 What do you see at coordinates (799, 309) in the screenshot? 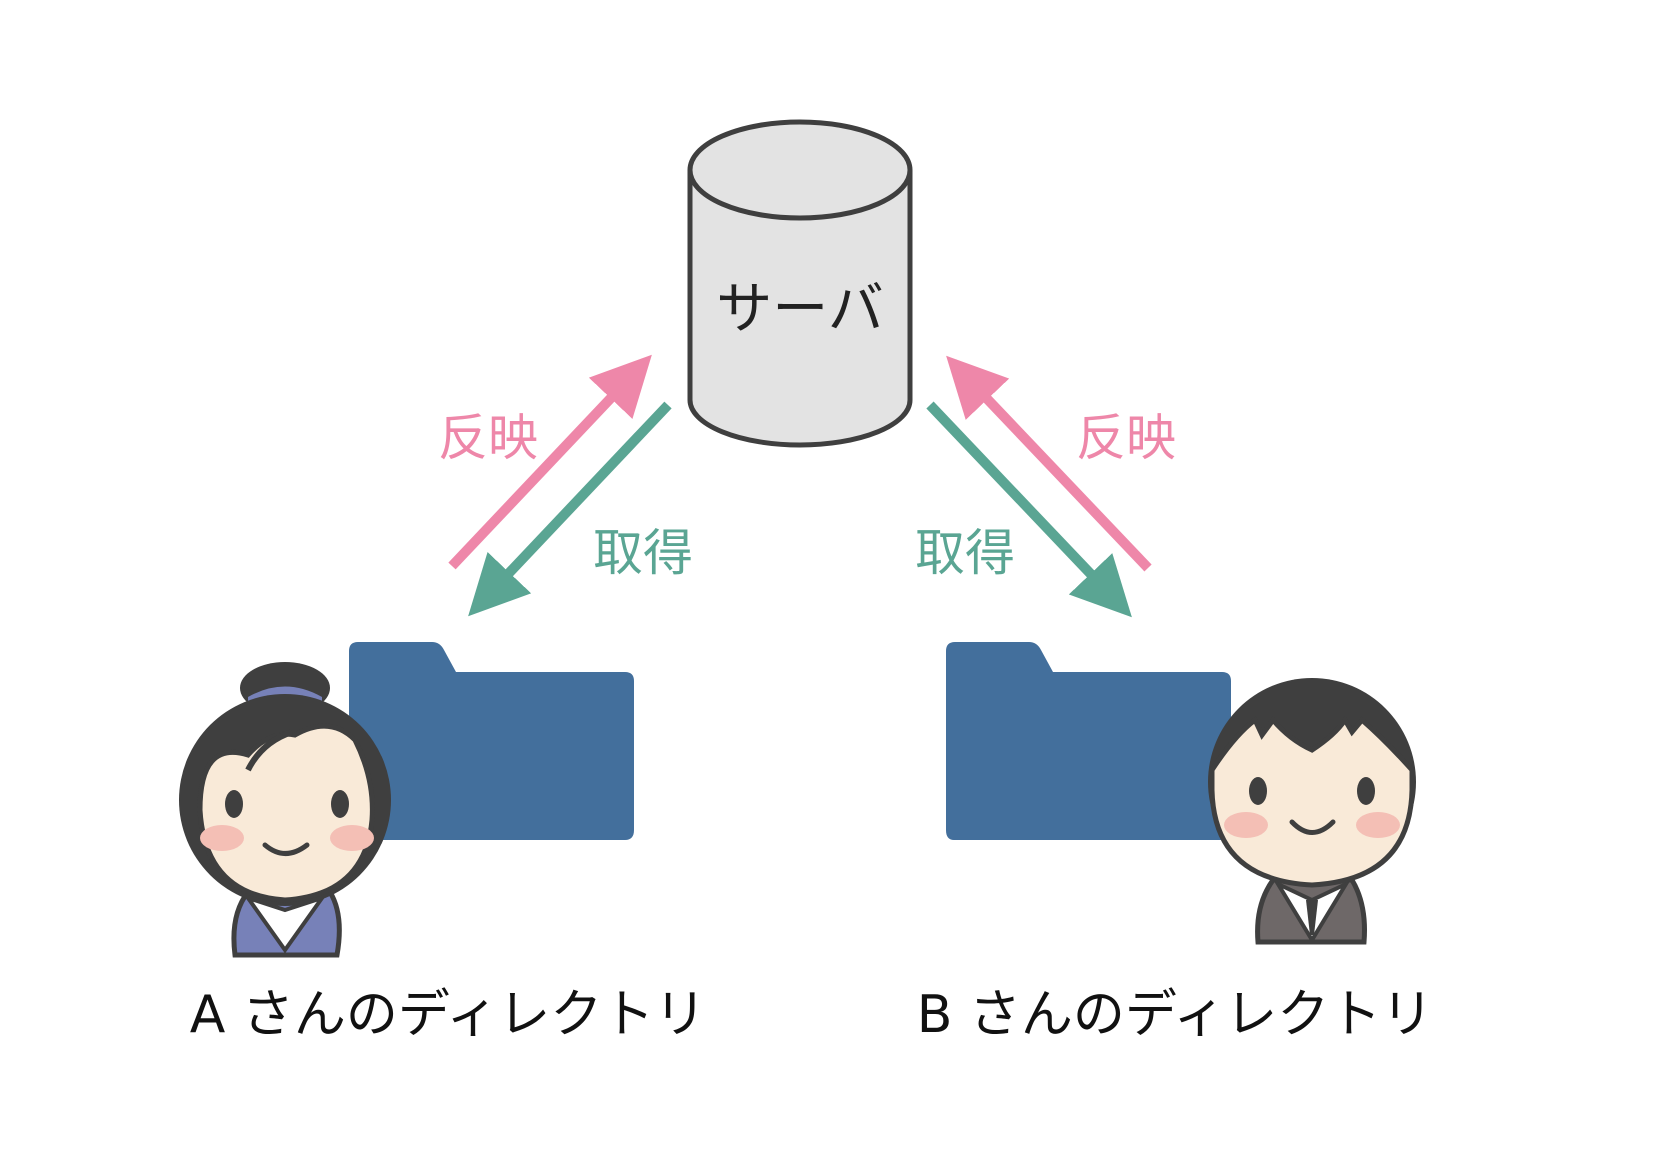
I see `server-label: サーバ` at bounding box center [799, 309].